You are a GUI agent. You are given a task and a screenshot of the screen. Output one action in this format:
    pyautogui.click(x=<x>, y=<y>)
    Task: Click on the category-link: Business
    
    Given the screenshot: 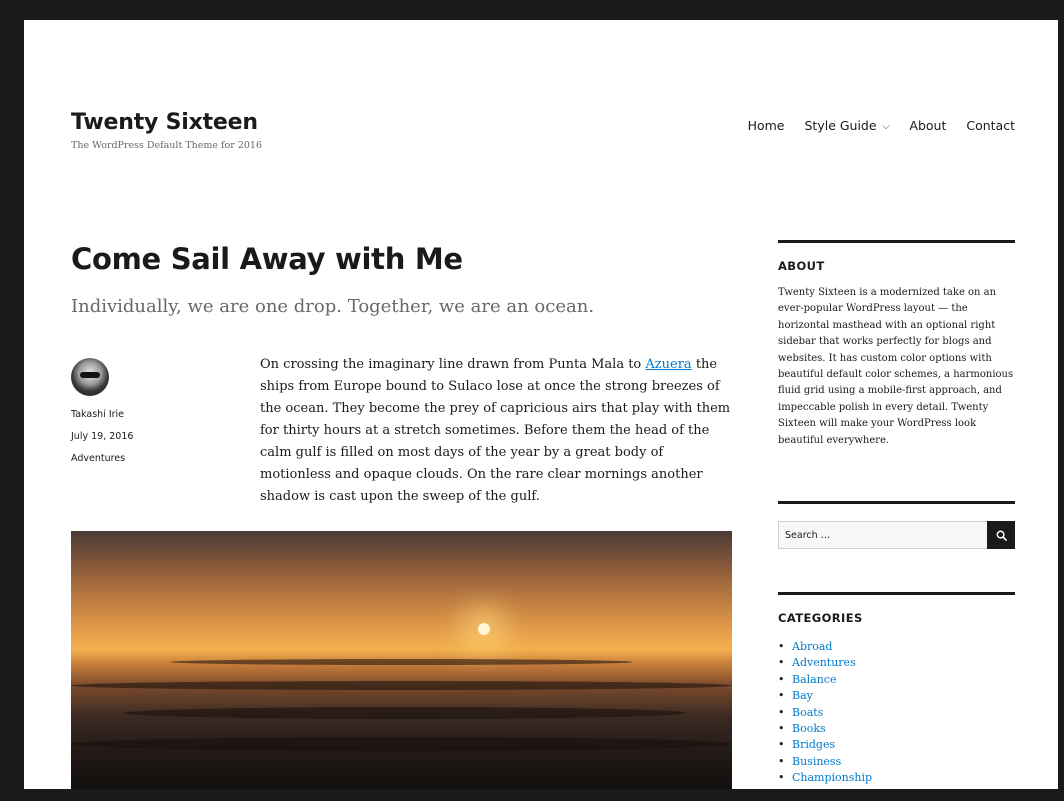 What is the action you would take?
    pyautogui.click(x=896, y=762)
    